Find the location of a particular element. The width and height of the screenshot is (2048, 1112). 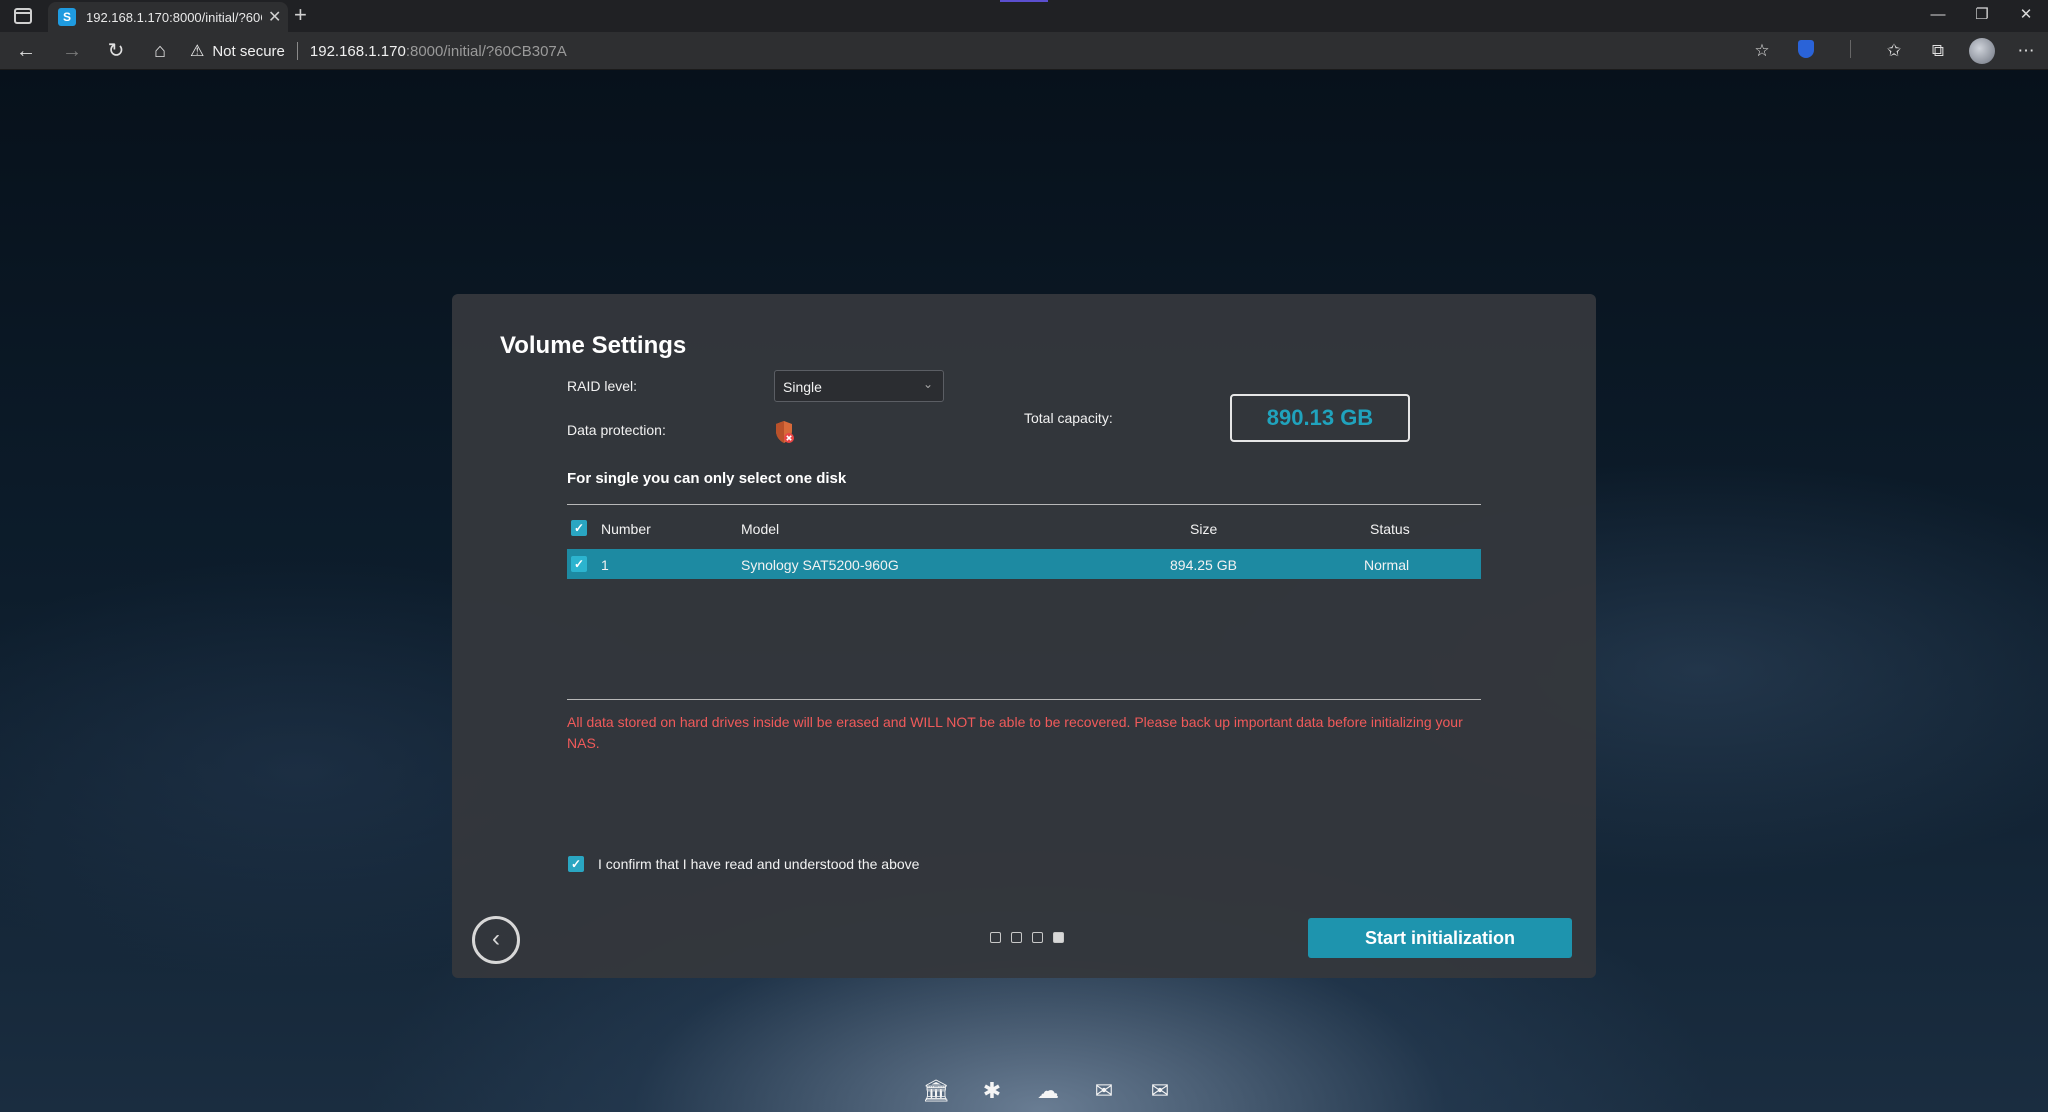

close-tab-icon: ✕ is located at coordinates (274, 17).